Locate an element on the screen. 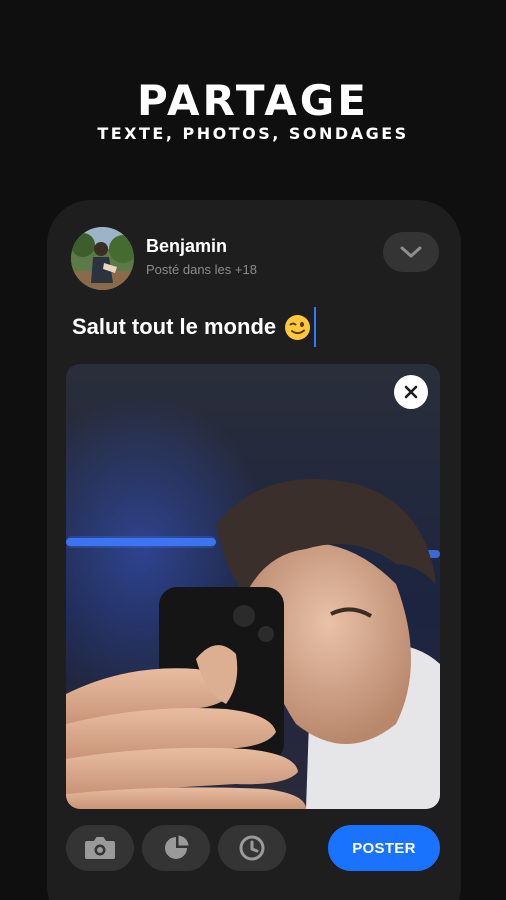  post-audience-label: Posté dans les +18 is located at coordinates (201, 269).